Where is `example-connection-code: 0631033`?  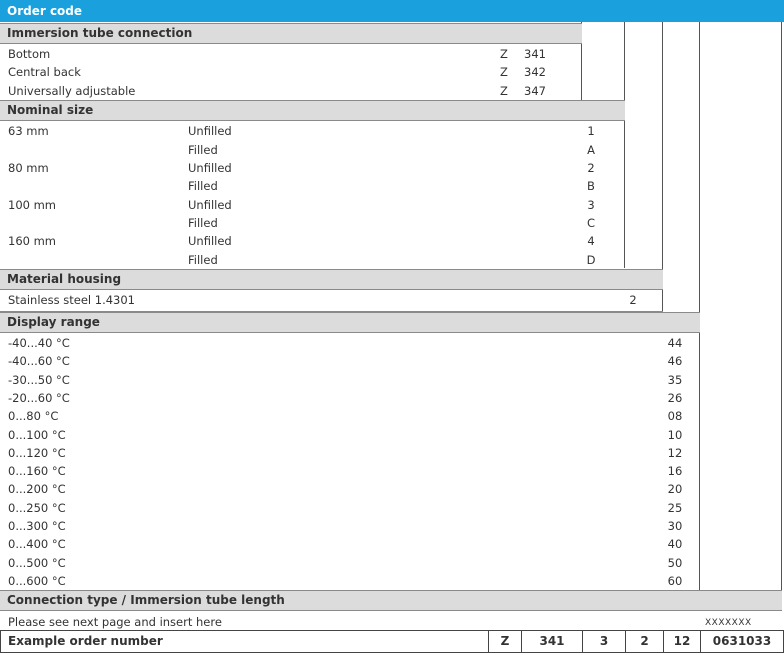 example-connection-code: 0631033 is located at coordinates (741, 641).